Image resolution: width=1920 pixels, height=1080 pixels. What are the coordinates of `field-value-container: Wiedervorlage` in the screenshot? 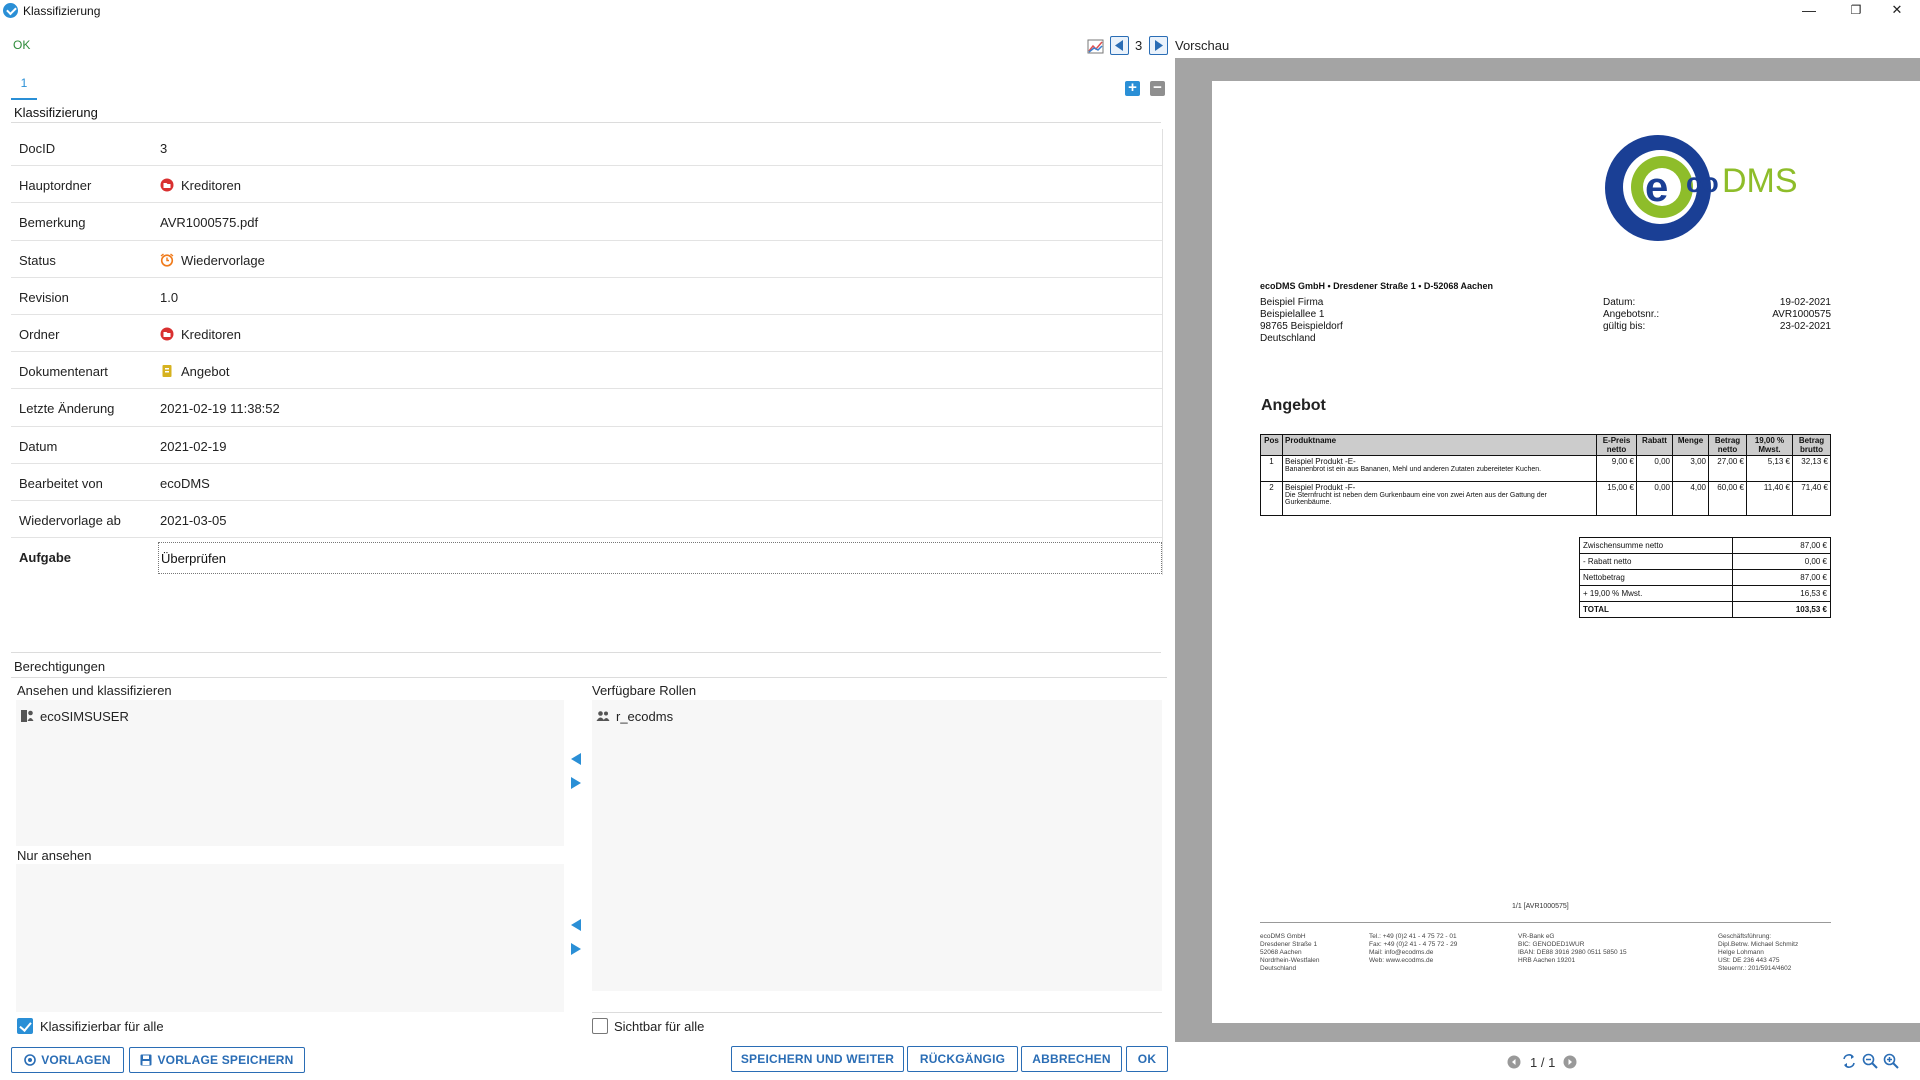 It's located at (212, 260).